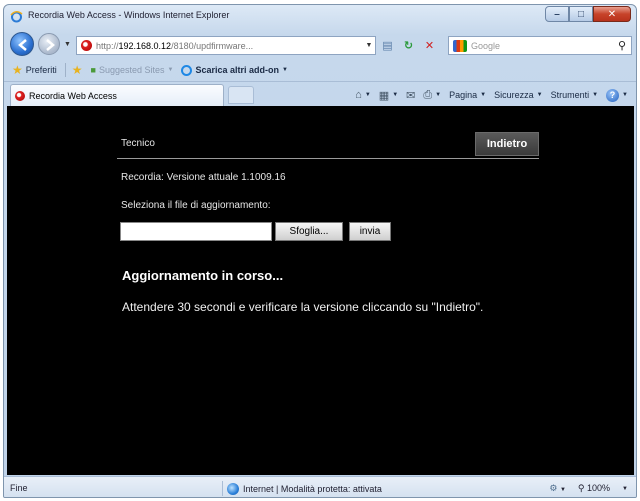 The width and height of the screenshot is (640, 501). Describe the element at coordinates (387, 45) in the screenshot. I see `compatibility-view-icon: ▤` at that location.